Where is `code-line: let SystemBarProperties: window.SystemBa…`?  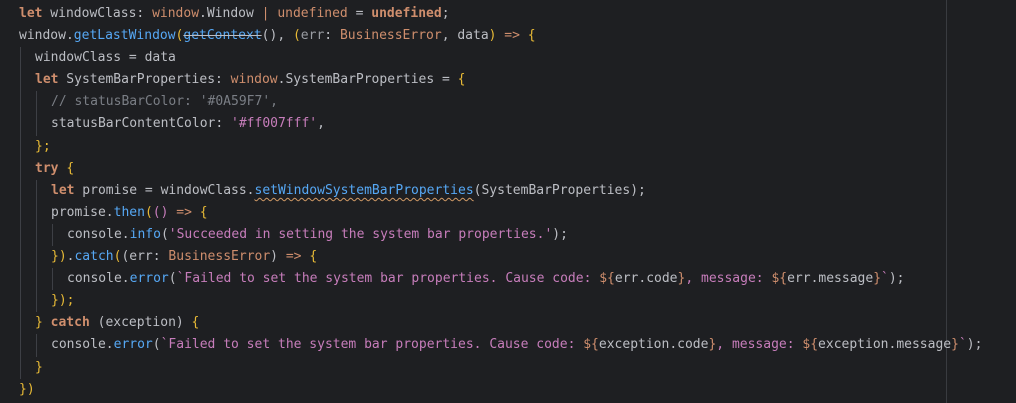
code-line: let SystemBarProperties: window.SystemBa… is located at coordinates (508, 80).